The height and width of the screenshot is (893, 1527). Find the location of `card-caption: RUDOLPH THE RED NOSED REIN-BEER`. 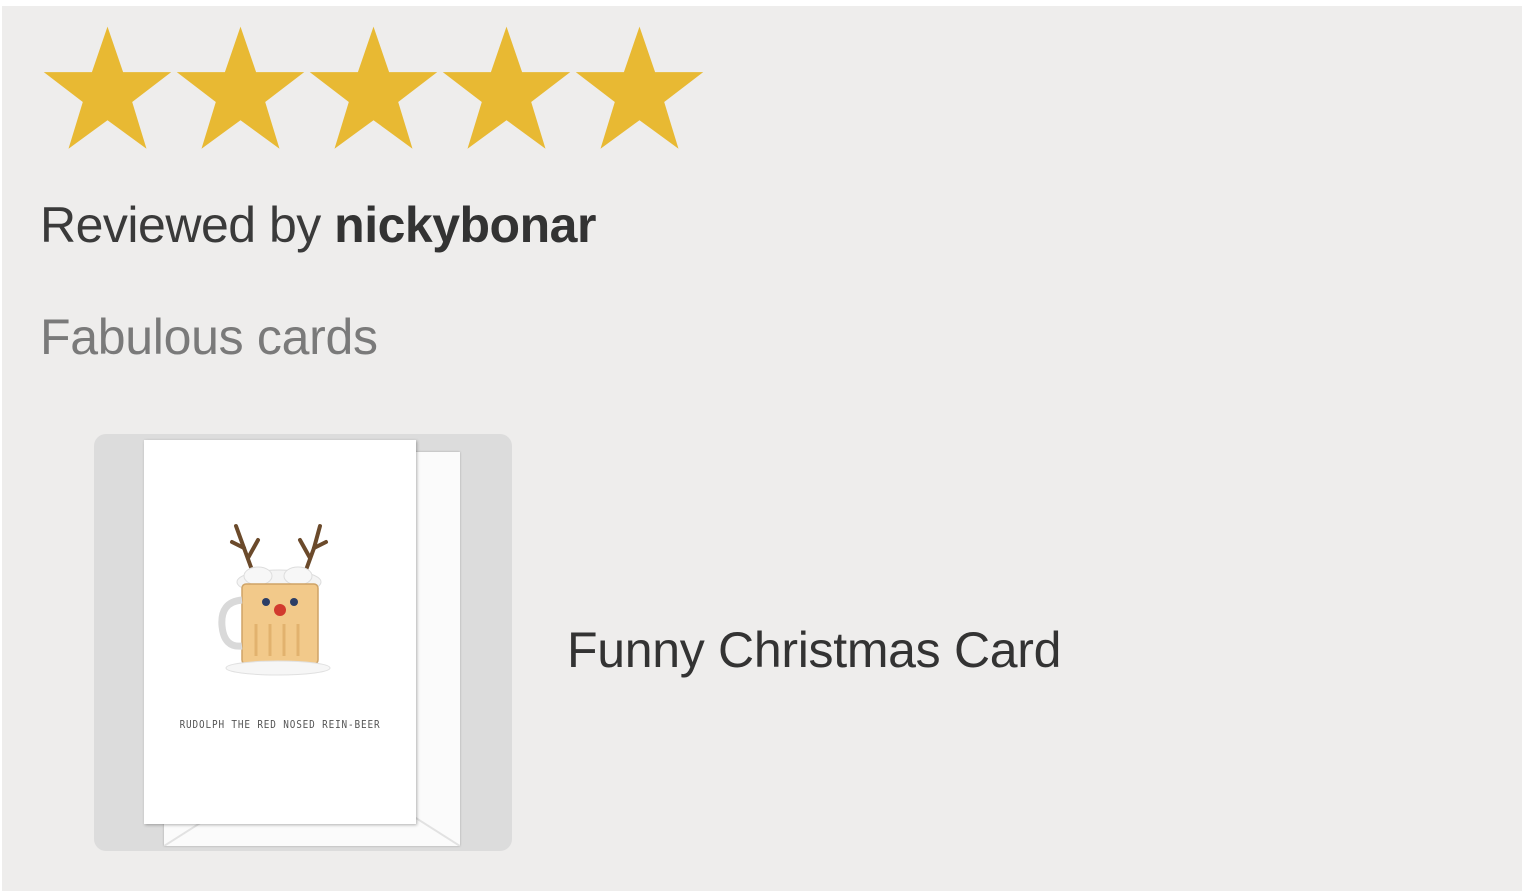

card-caption: RUDOLPH THE RED NOSED REIN-BEER is located at coordinates (280, 724).